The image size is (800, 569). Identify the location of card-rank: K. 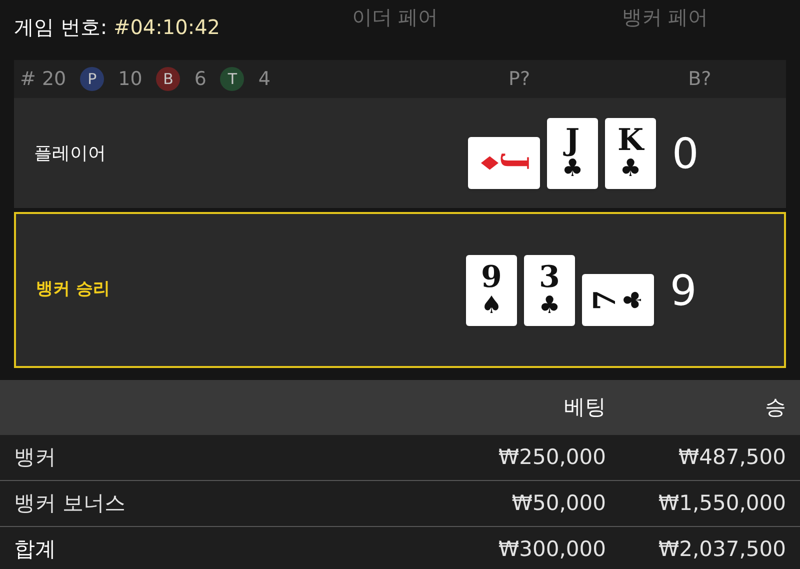
(630, 141).